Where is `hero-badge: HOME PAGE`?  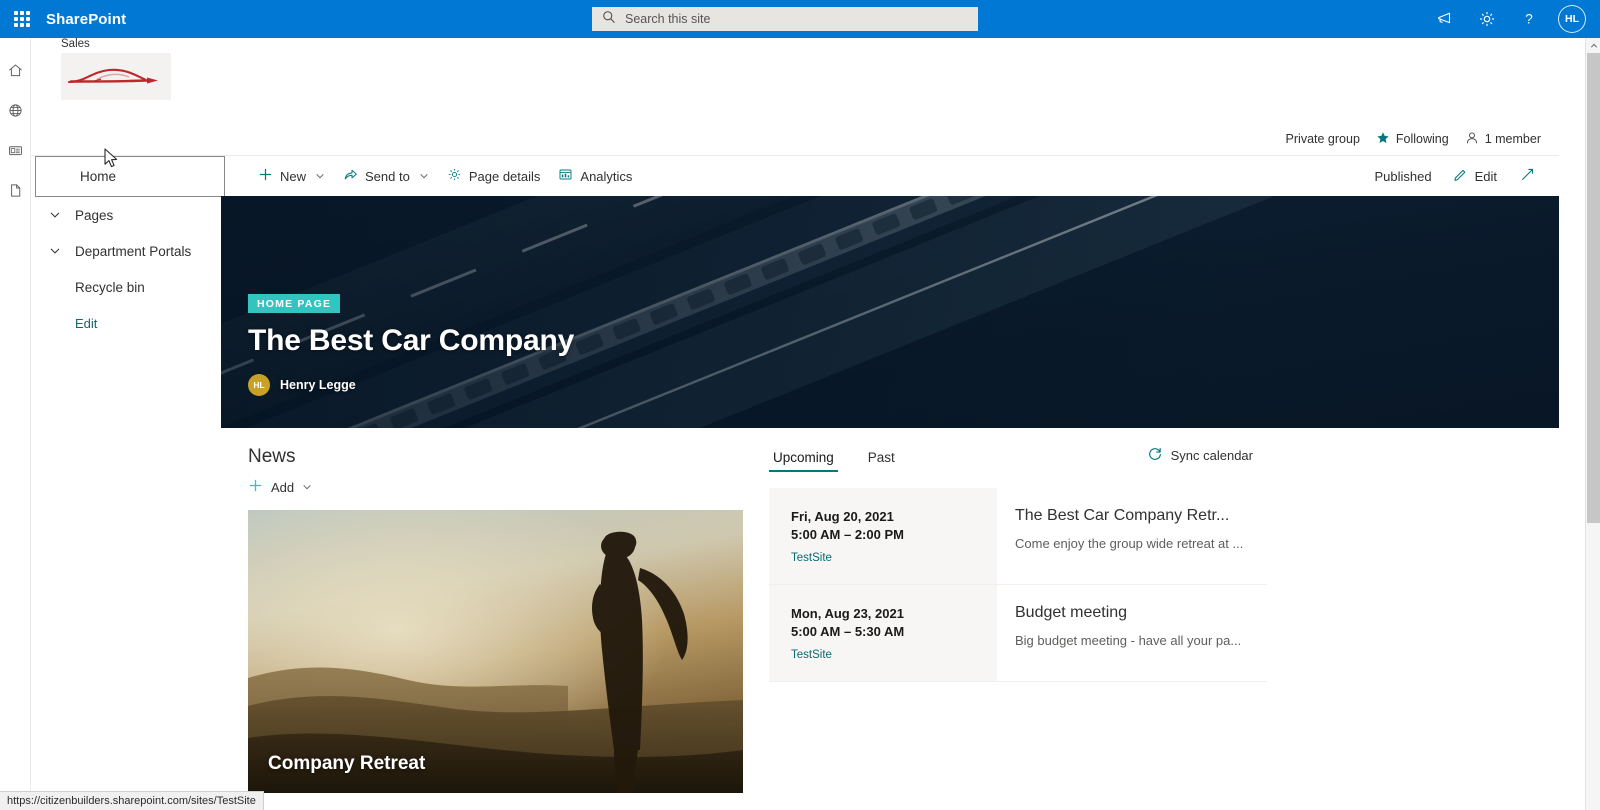 hero-badge: HOME PAGE is located at coordinates (294, 303).